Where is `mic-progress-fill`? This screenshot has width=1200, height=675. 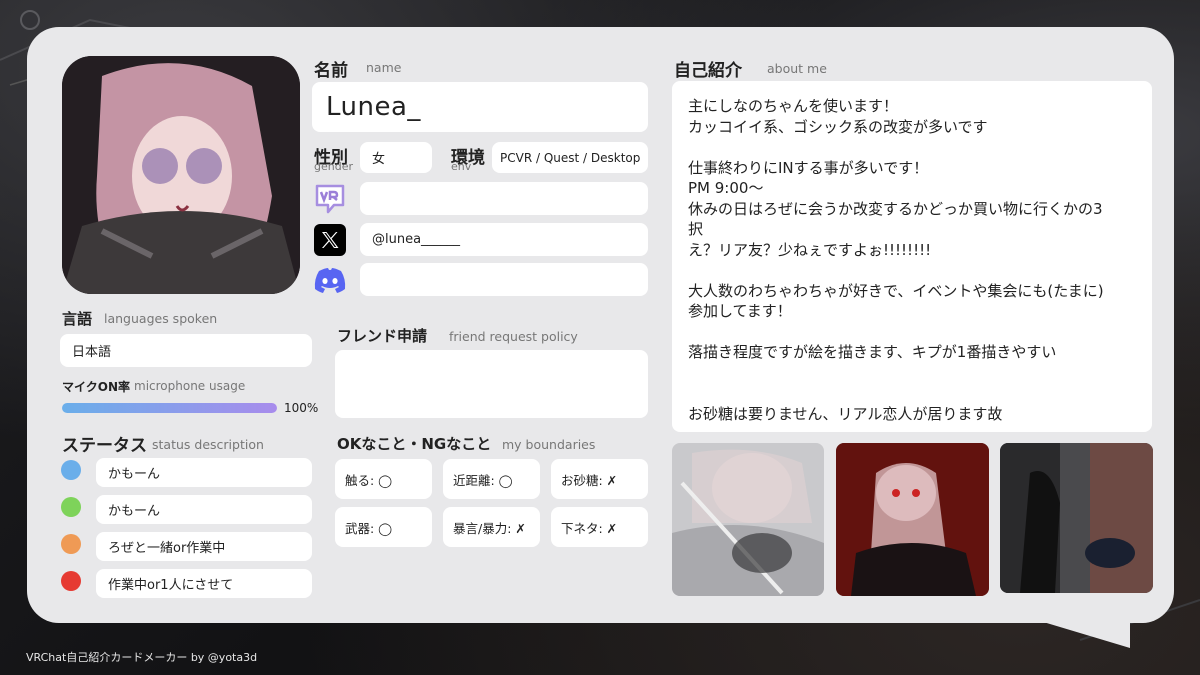
mic-progress-fill is located at coordinates (169, 408).